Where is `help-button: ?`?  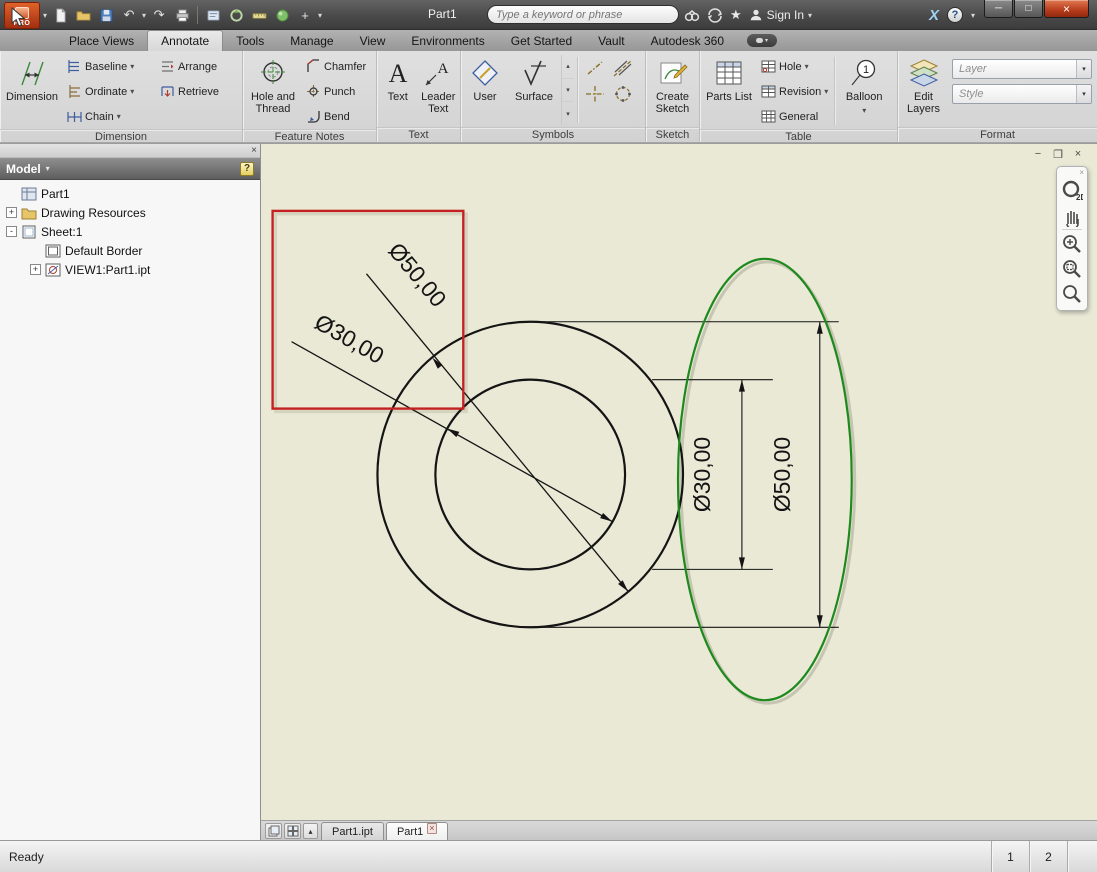
help-button: ? is located at coordinates (954, 15).